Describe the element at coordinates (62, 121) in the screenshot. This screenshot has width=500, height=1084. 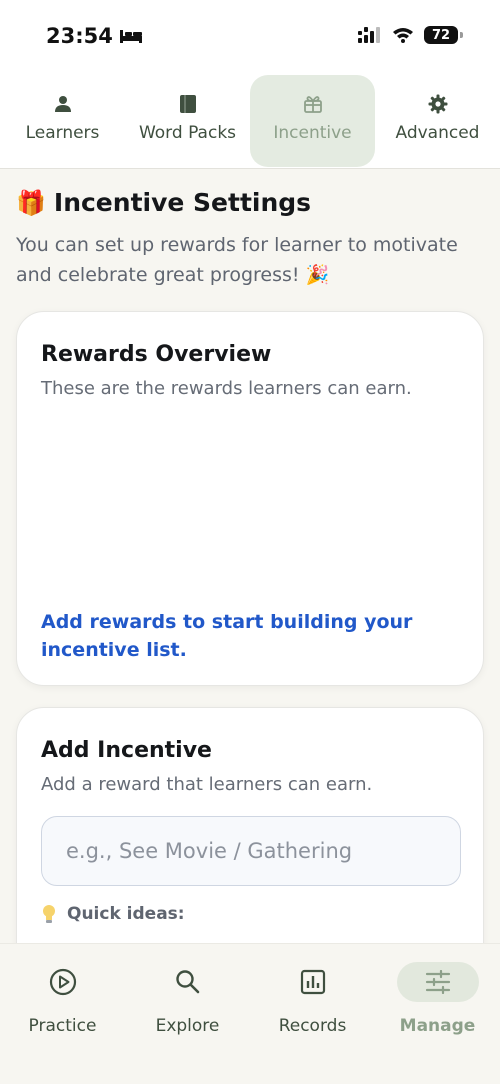
I see `tab-learners: Learners` at that location.